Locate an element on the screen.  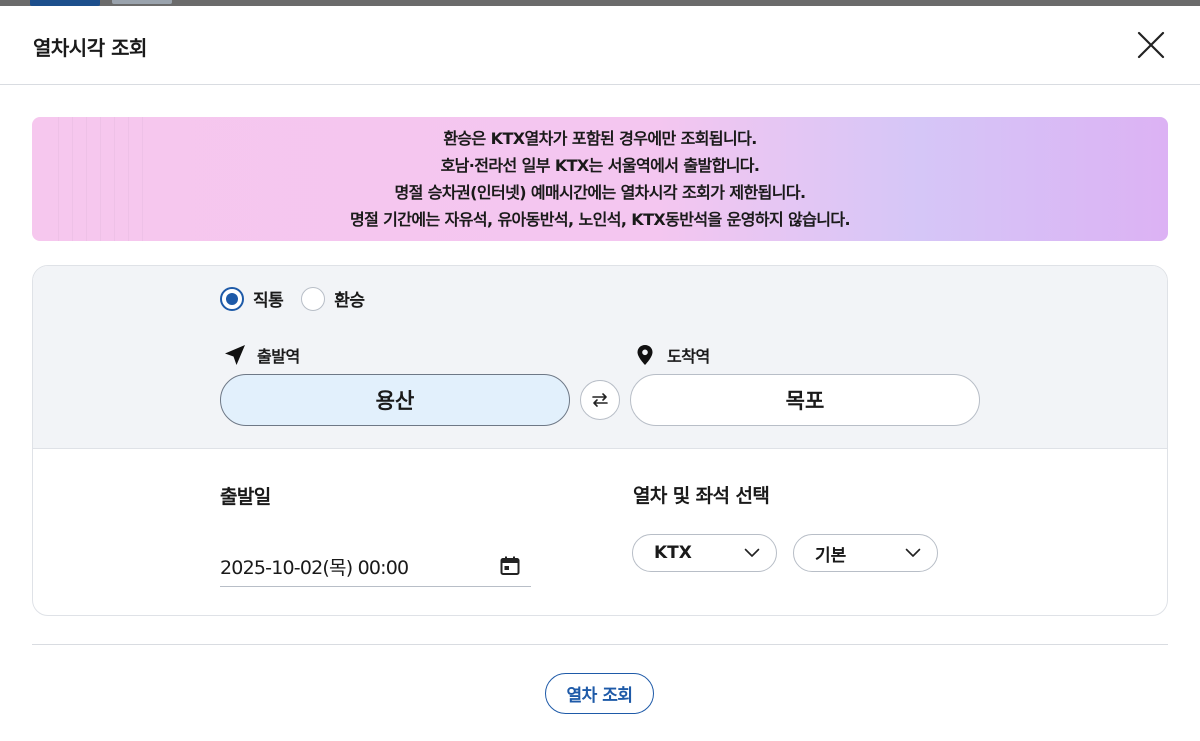
departure-label-text: 출발역 is located at coordinates (278, 356).